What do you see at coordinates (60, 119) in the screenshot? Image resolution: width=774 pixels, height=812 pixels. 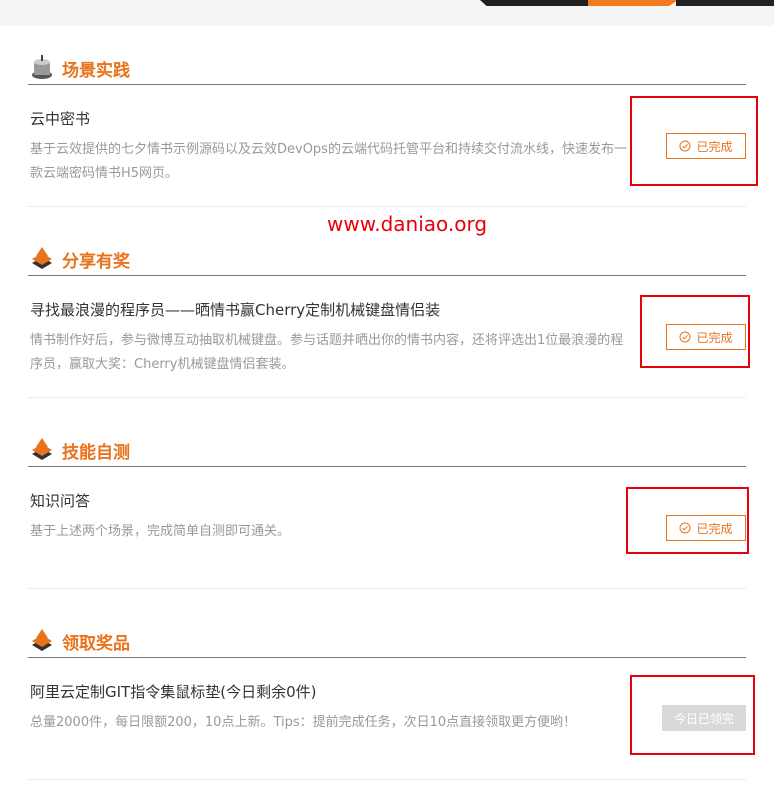 I see `task-title: 云中密书` at bounding box center [60, 119].